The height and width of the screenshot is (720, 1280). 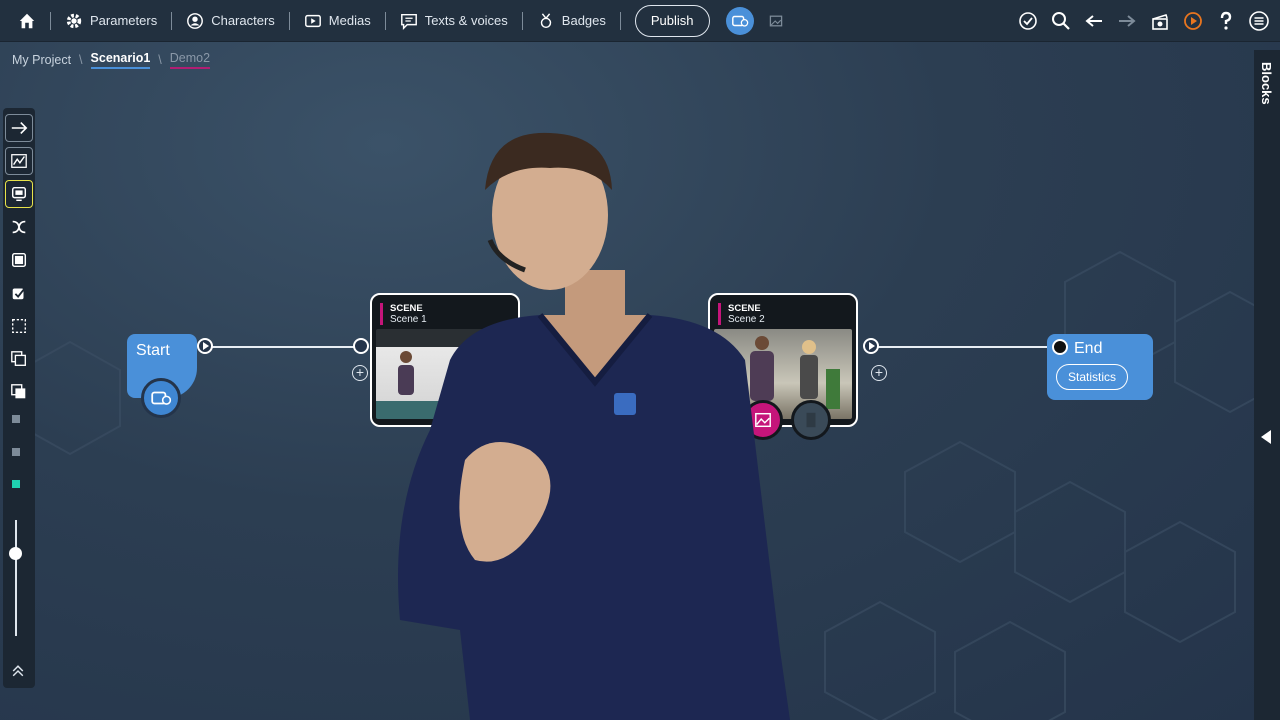 What do you see at coordinates (120, 60) in the screenshot?
I see `breadcrumb-scenario: Scenario1` at bounding box center [120, 60].